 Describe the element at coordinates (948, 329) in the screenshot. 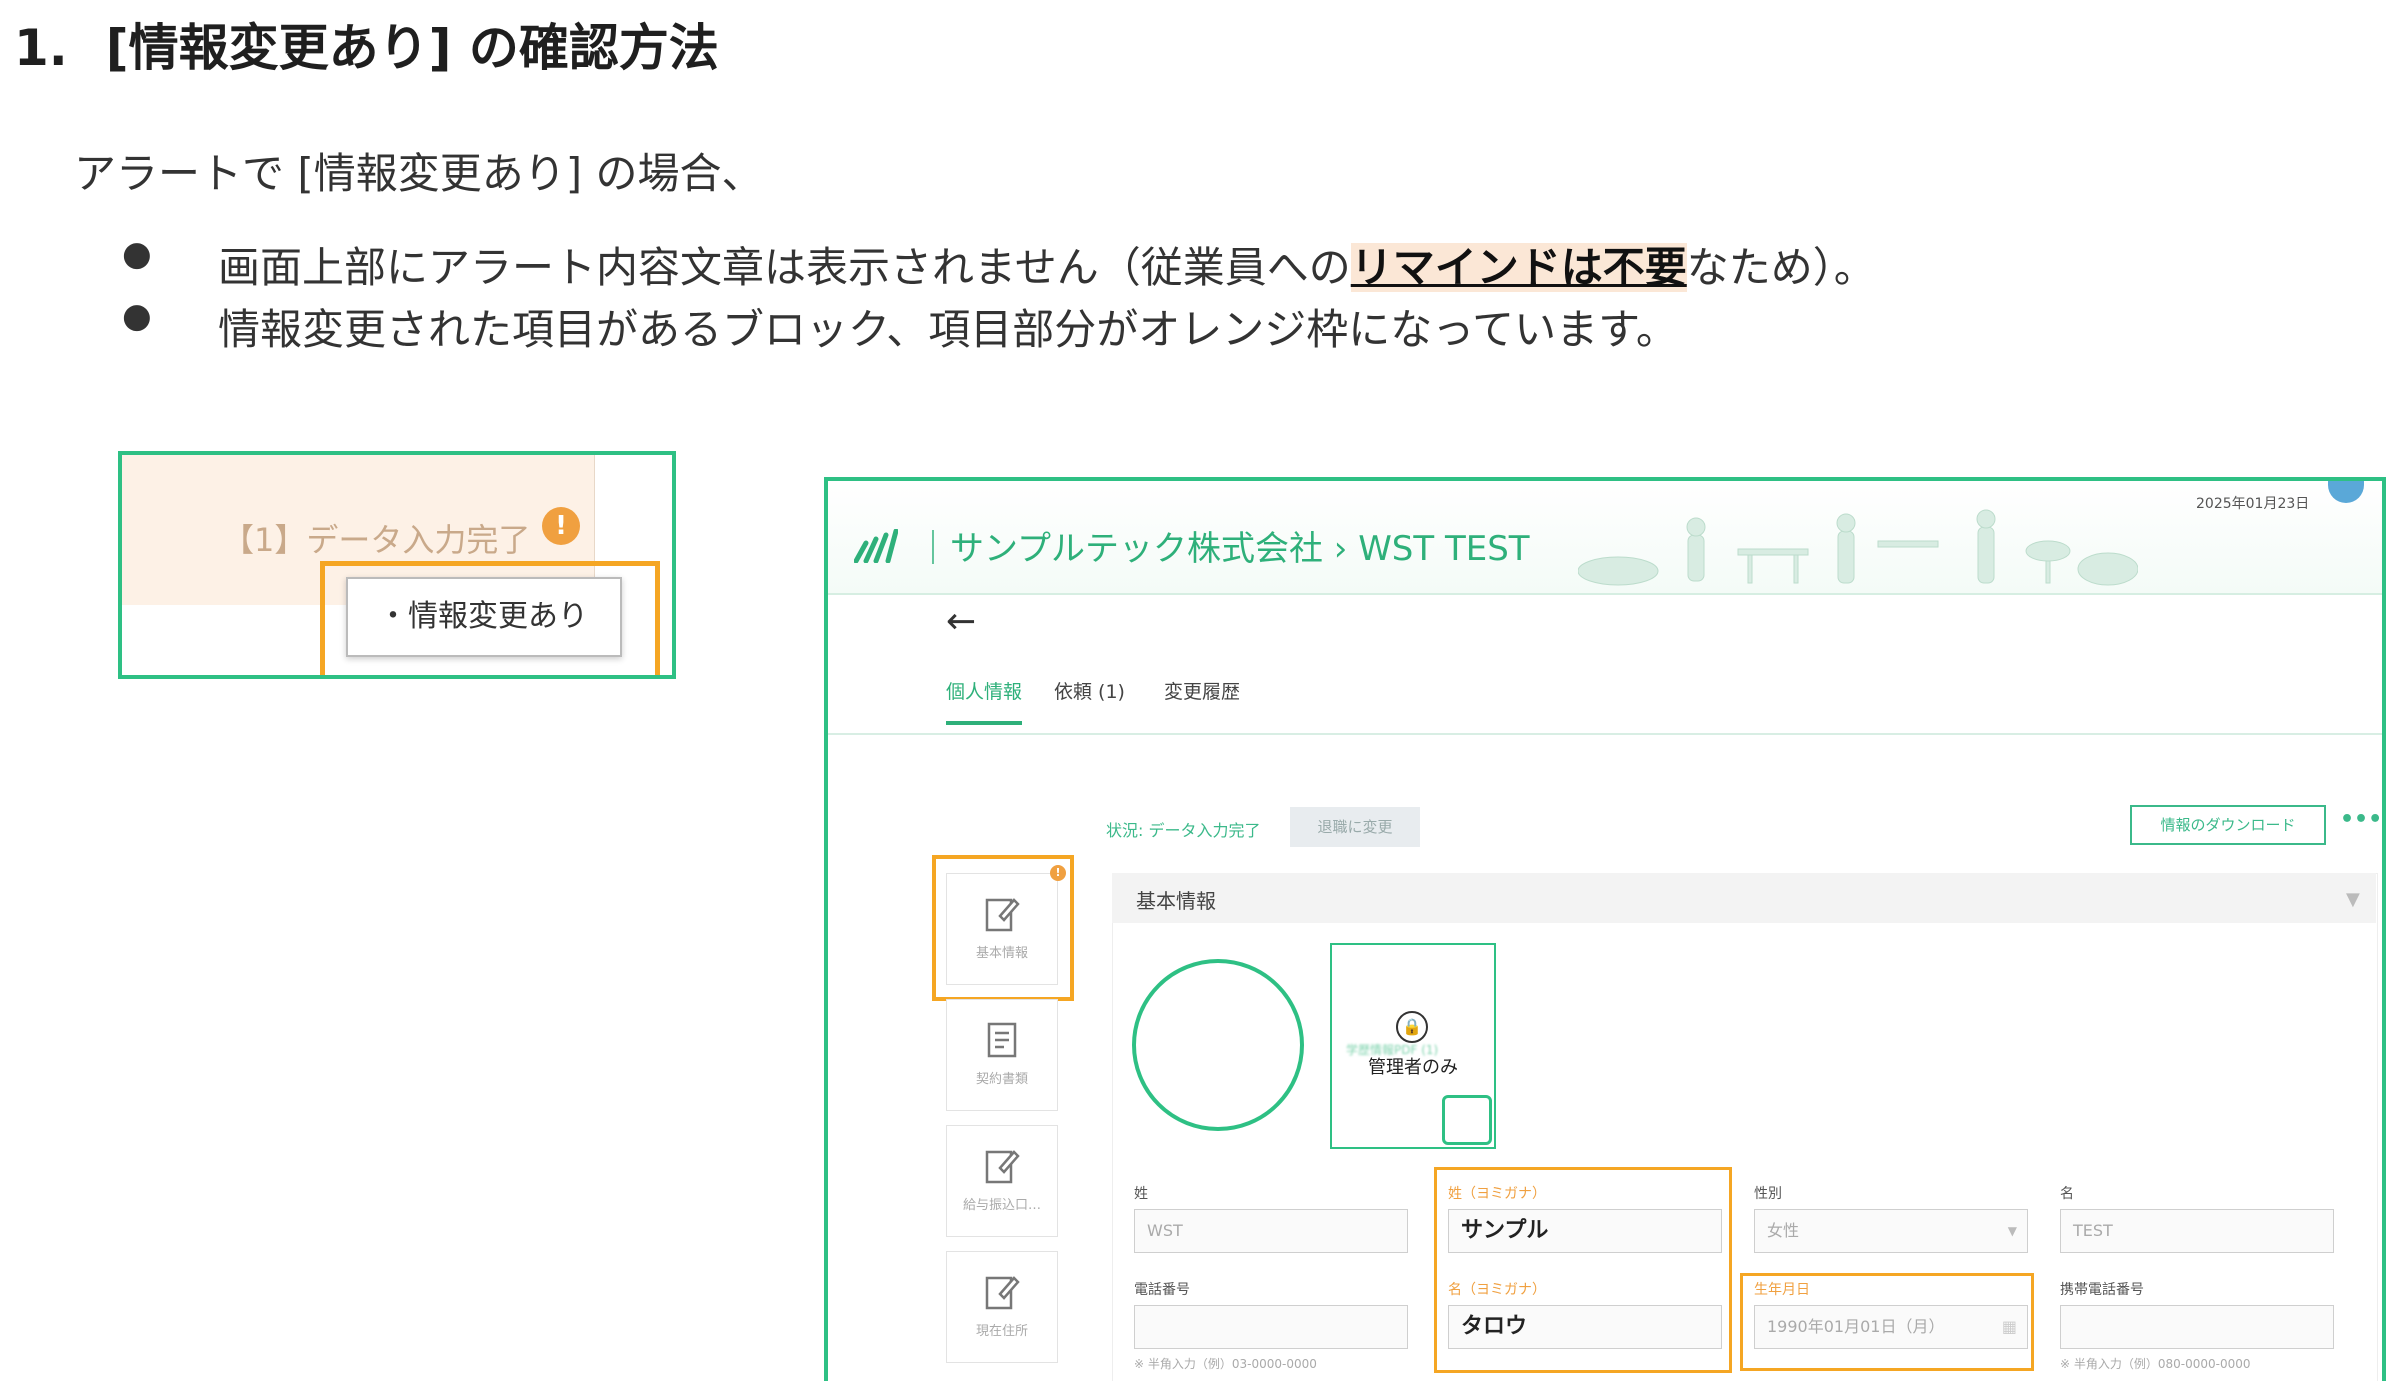

I see `bullet-text: 情報変更された項目があるブロック、項目部分がオレンジ枠になっています。` at that location.